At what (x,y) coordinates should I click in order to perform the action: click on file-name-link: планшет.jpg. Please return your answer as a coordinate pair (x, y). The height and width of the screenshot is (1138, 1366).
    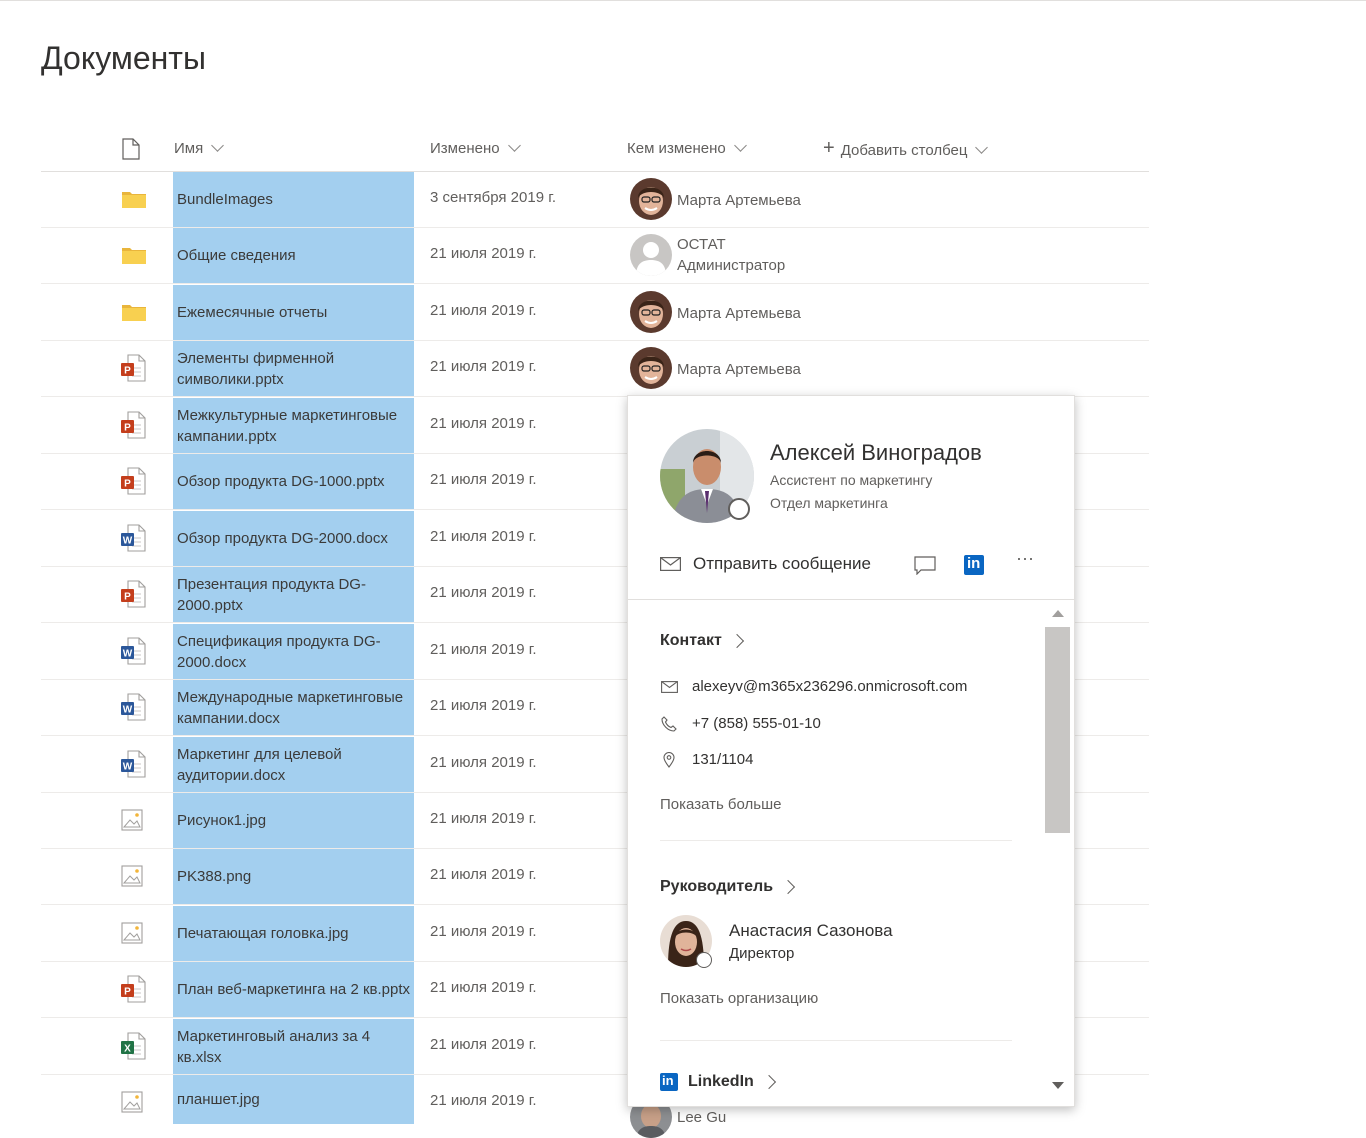
    Looking at the image, I should click on (293, 1099).